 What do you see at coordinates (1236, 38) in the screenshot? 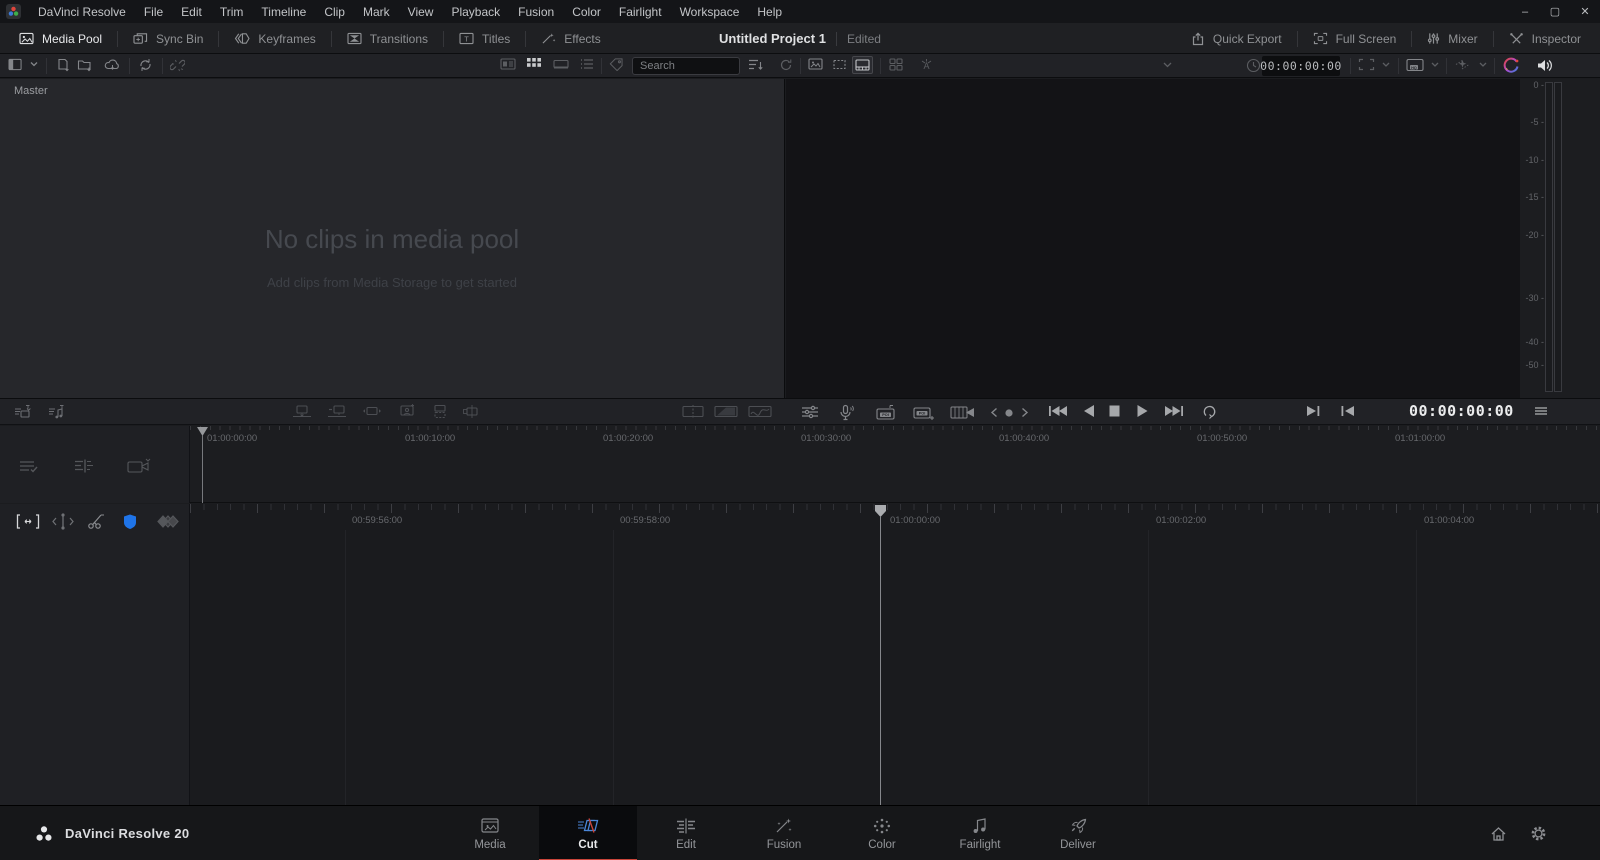
I see `quick-export-button: Quick Export` at bounding box center [1236, 38].